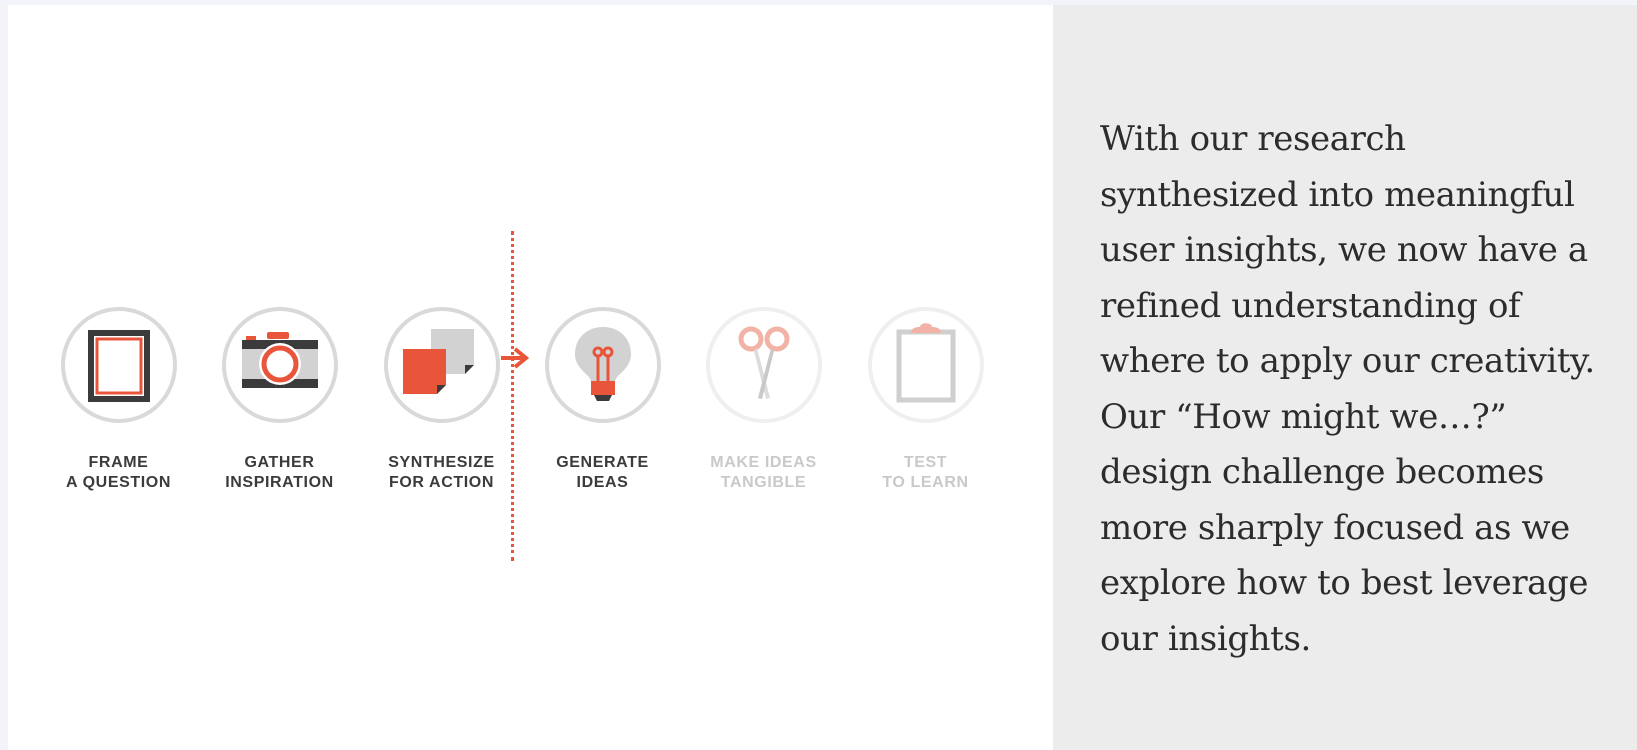 Image resolution: width=1637 pixels, height=750 pixels. What do you see at coordinates (925, 462) in the screenshot?
I see `step-label-line1: TEST` at bounding box center [925, 462].